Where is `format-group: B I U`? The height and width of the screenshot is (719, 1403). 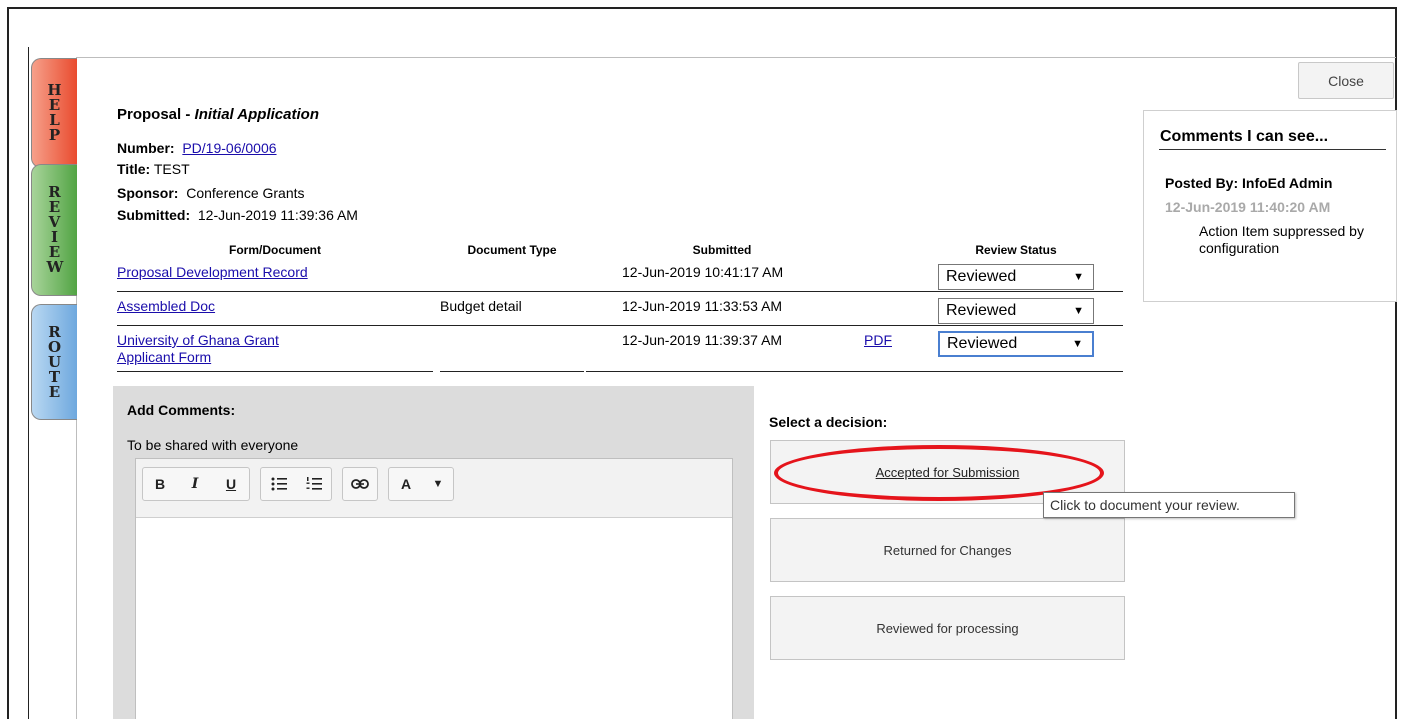
format-group: B I U is located at coordinates (196, 484).